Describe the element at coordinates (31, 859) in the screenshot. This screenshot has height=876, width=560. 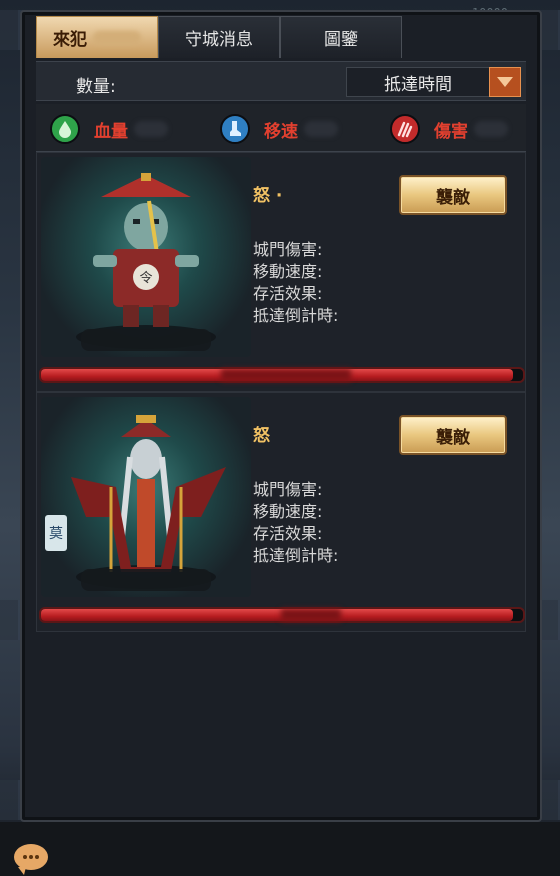
I see `chat-bubble-icon` at that location.